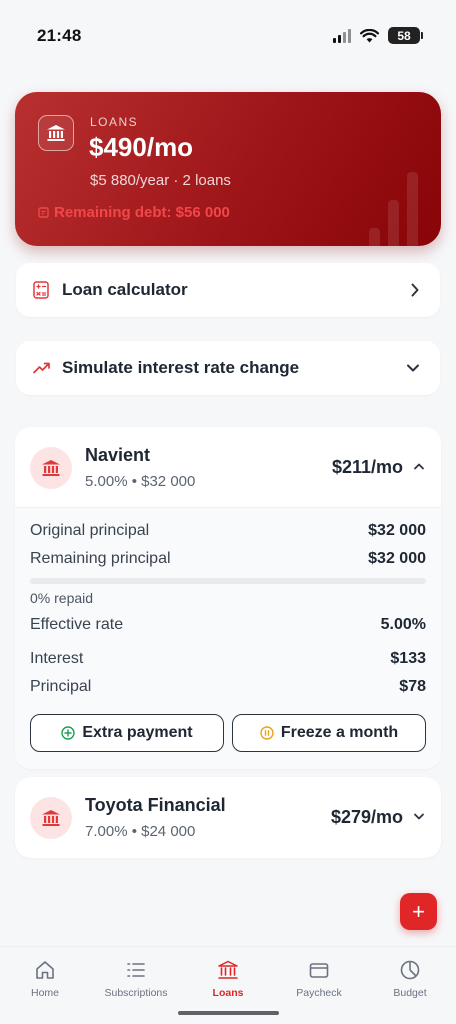 This screenshot has width=456, height=1024. I want to click on loan-name: Toyota Financial, so click(155, 805).